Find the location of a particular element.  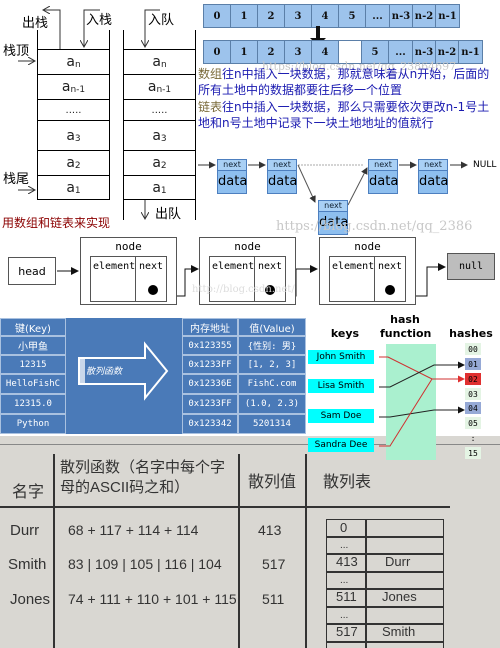

queue-cell: a n-1 is located at coordinates (159, 86).